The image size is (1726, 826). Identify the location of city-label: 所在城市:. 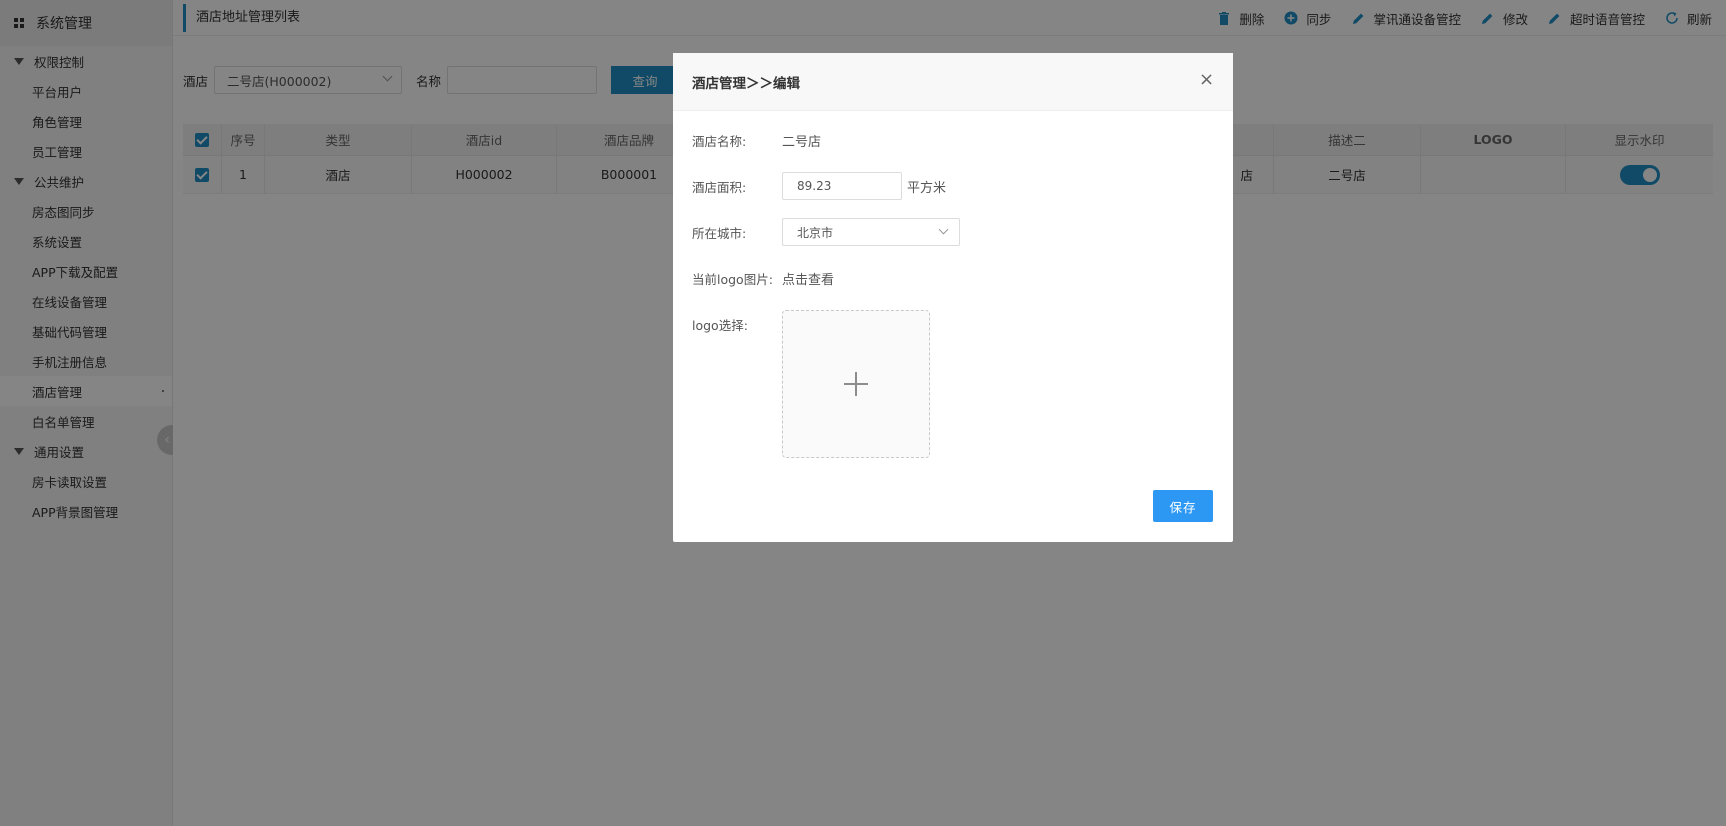
(719, 233).